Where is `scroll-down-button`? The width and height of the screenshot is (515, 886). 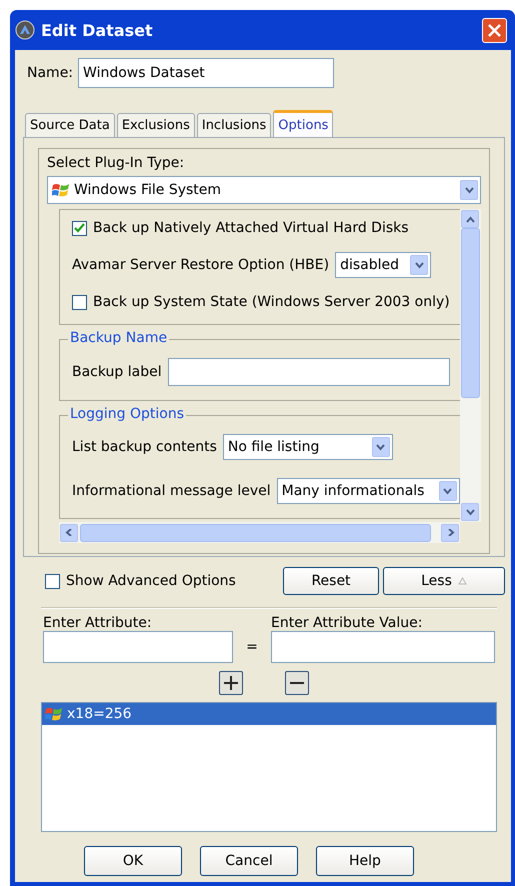
scroll-down-button is located at coordinates (470, 512).